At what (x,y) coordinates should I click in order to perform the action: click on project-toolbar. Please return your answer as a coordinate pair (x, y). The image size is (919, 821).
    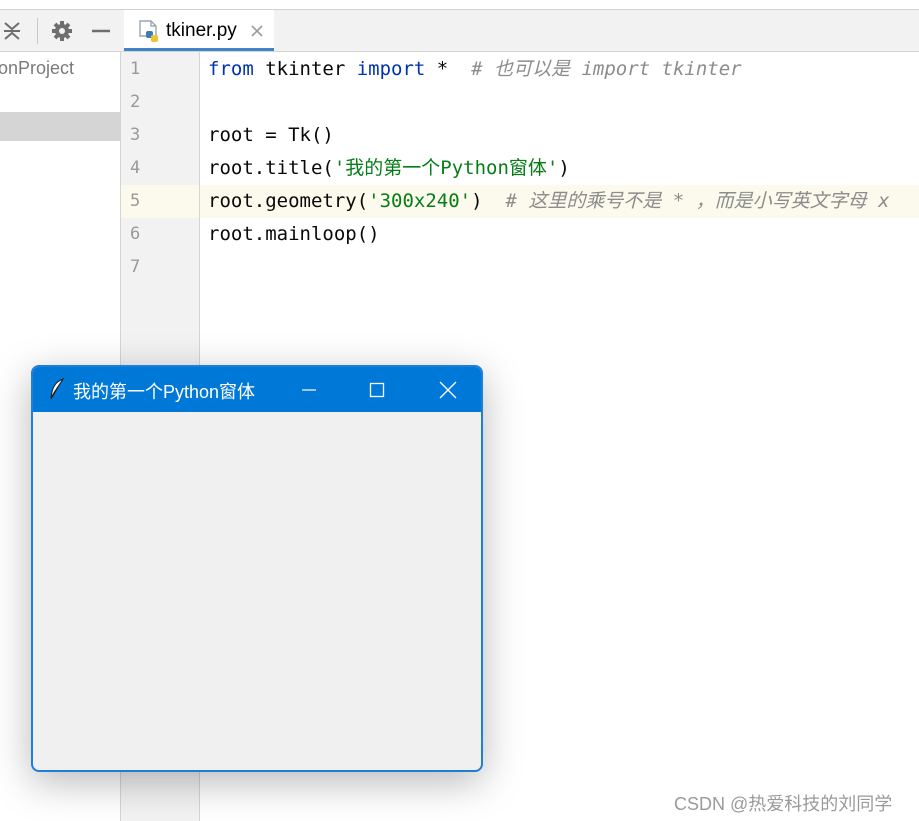
    Looking at the image, I should click on (60, 31).